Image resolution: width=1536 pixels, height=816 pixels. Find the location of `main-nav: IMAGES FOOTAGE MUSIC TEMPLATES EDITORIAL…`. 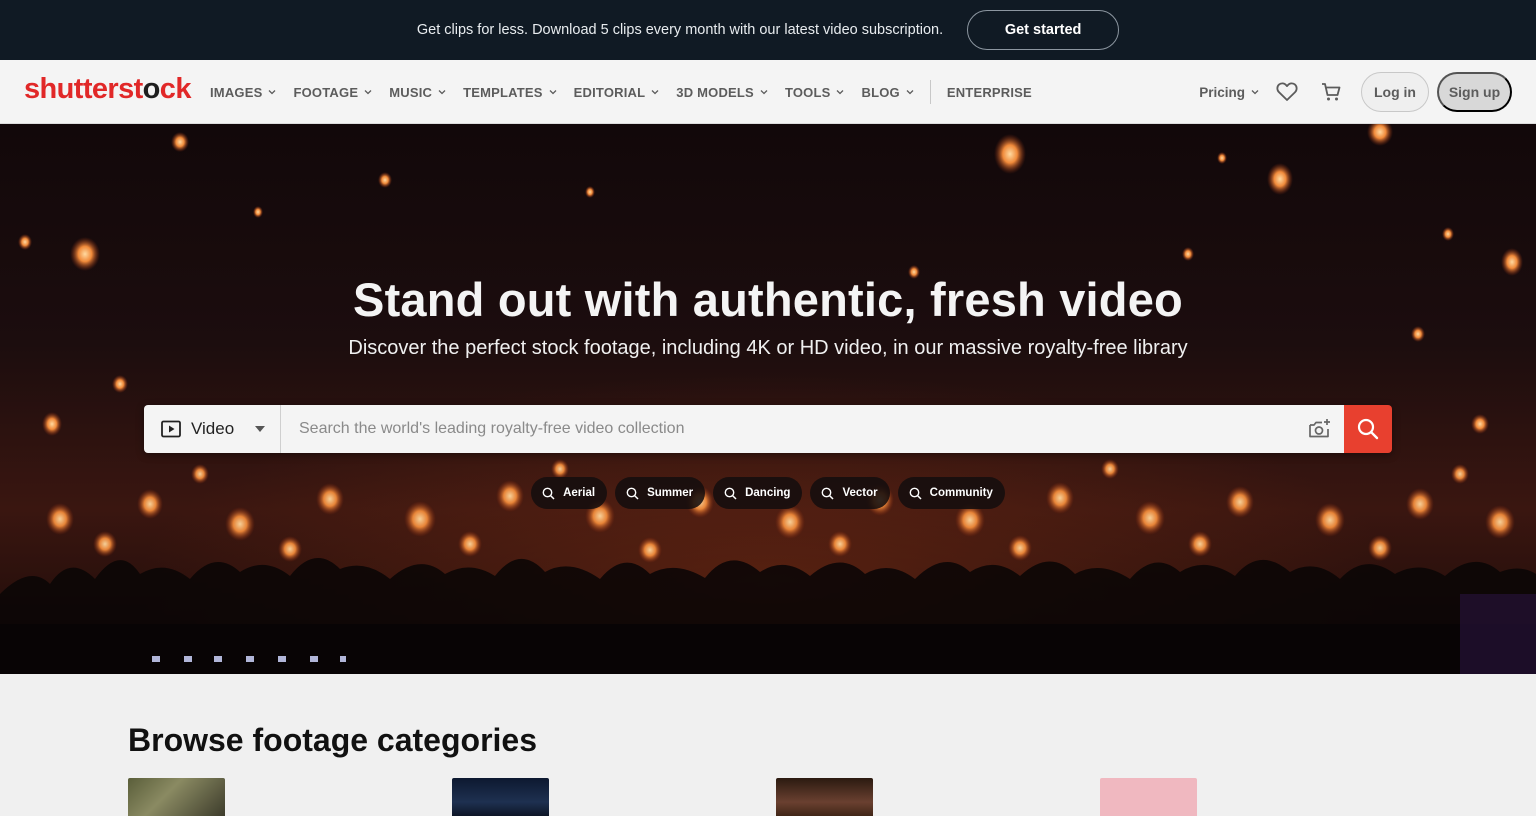

main-nav: IMAGES FOOTAGE MUSIC TEMPLATES EDITORIAL… is located at coordinates (629, 92).